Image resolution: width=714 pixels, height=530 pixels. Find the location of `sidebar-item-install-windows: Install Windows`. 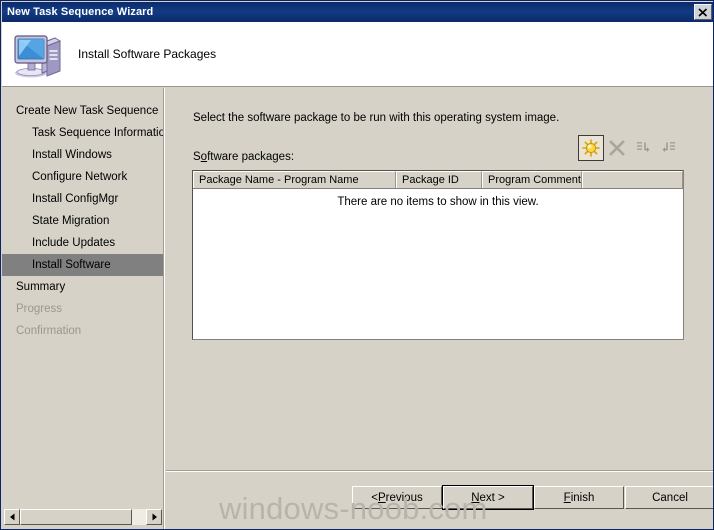

sidebar-item-install-windows: Install Windows is located at coordinates (83, 155).